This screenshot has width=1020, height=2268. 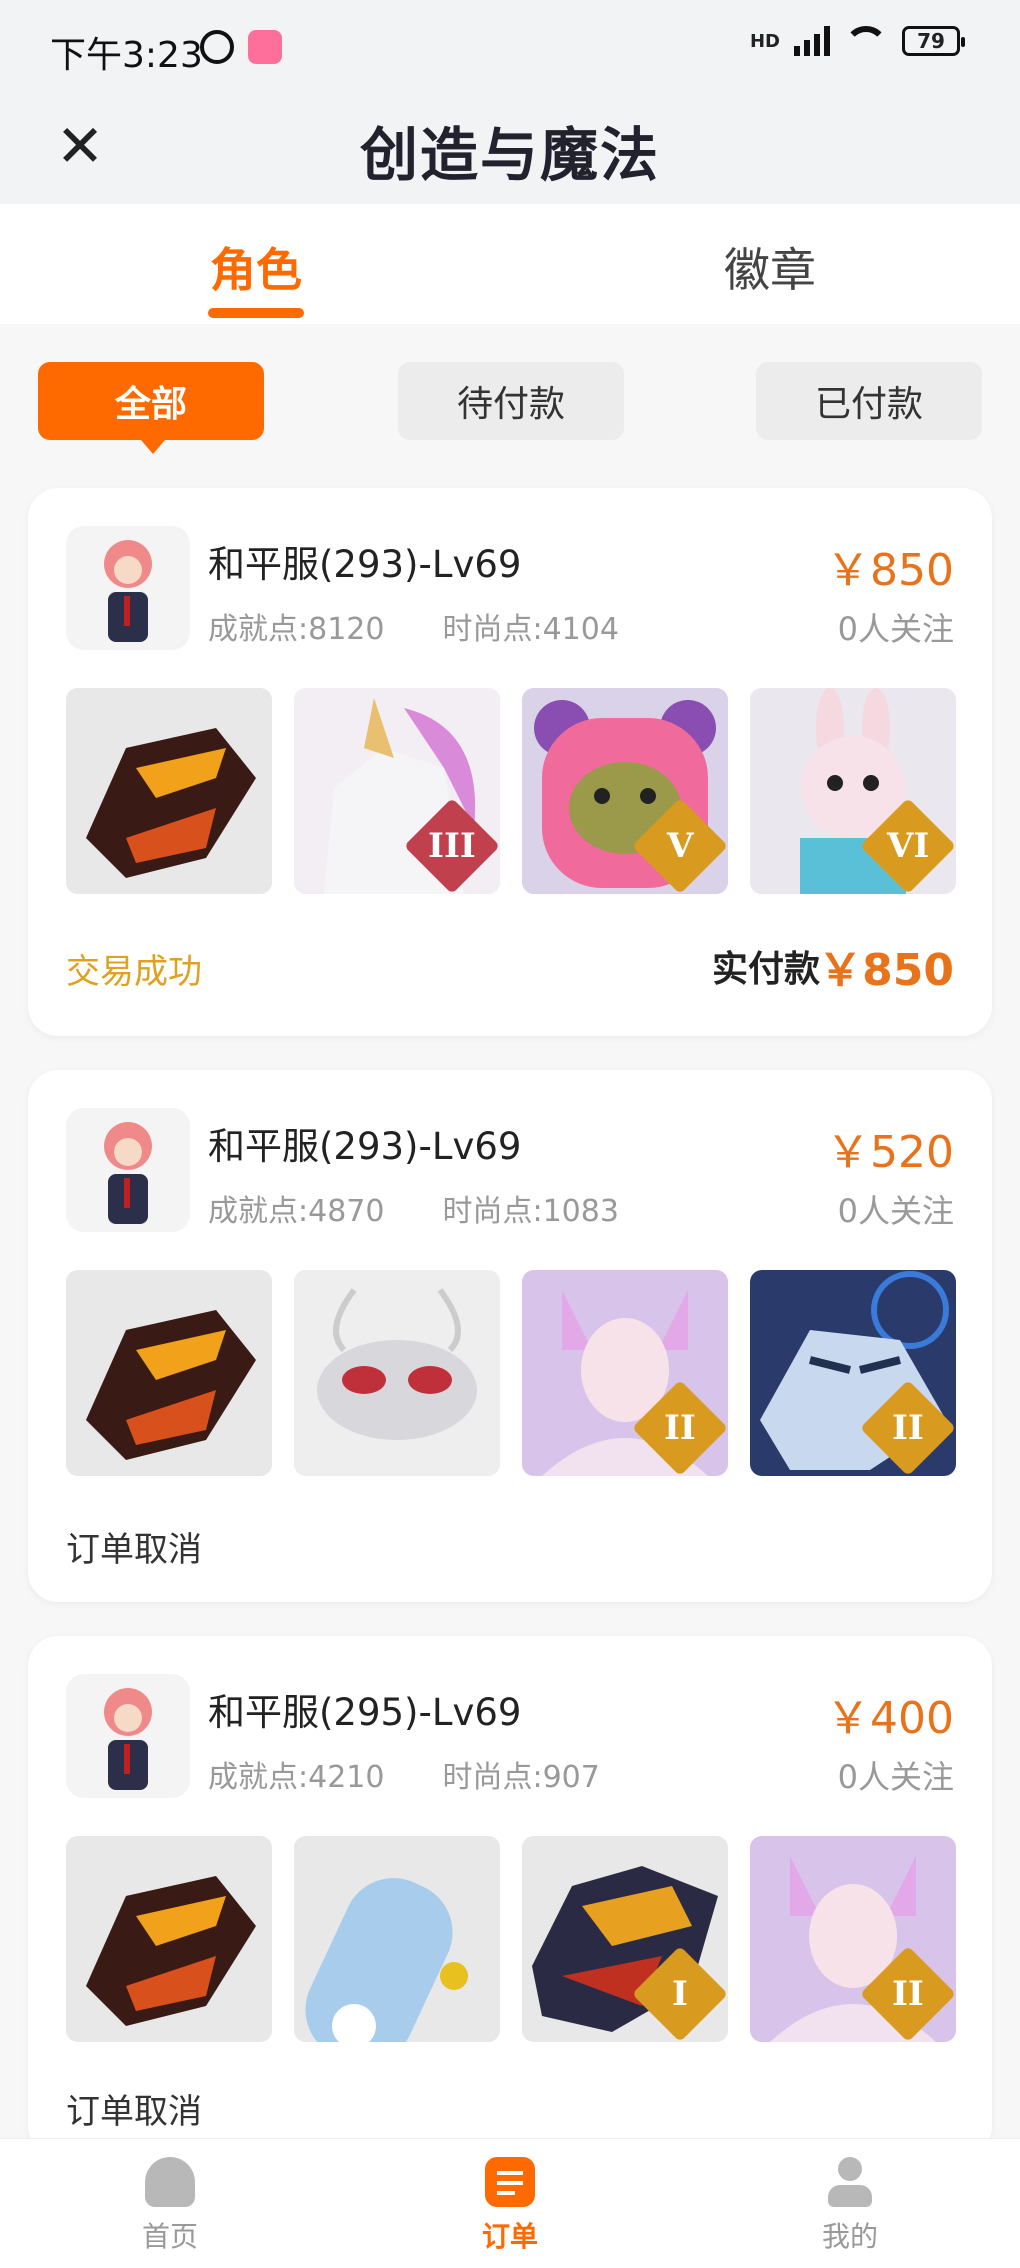 What do you see at coordinates (151, 408) in the screenshot?
I see `filter-all: 全部` at bounding box center [151, 408].